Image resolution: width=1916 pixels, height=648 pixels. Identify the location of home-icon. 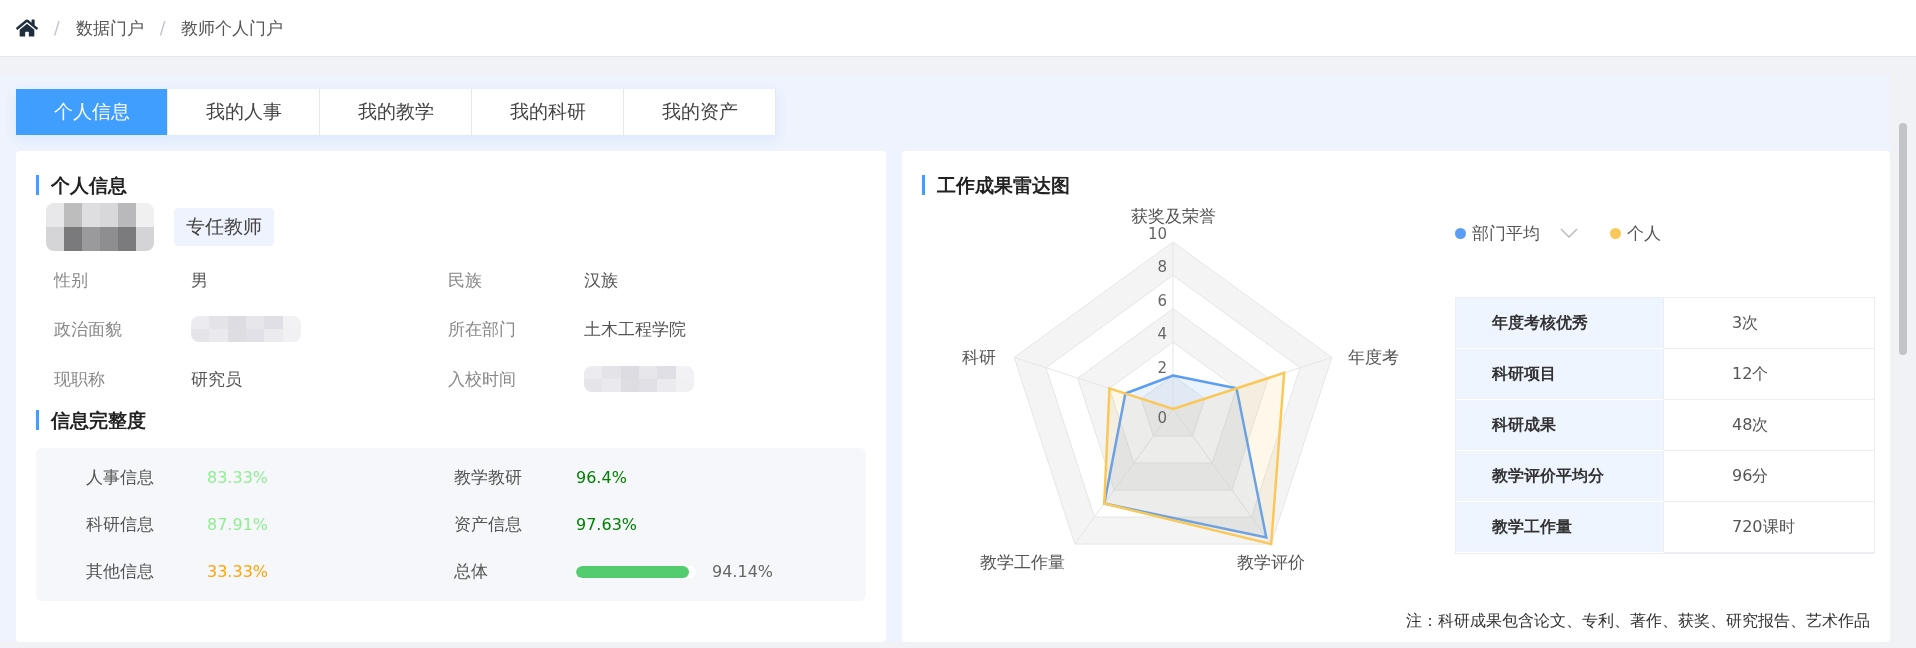
(27, 28).